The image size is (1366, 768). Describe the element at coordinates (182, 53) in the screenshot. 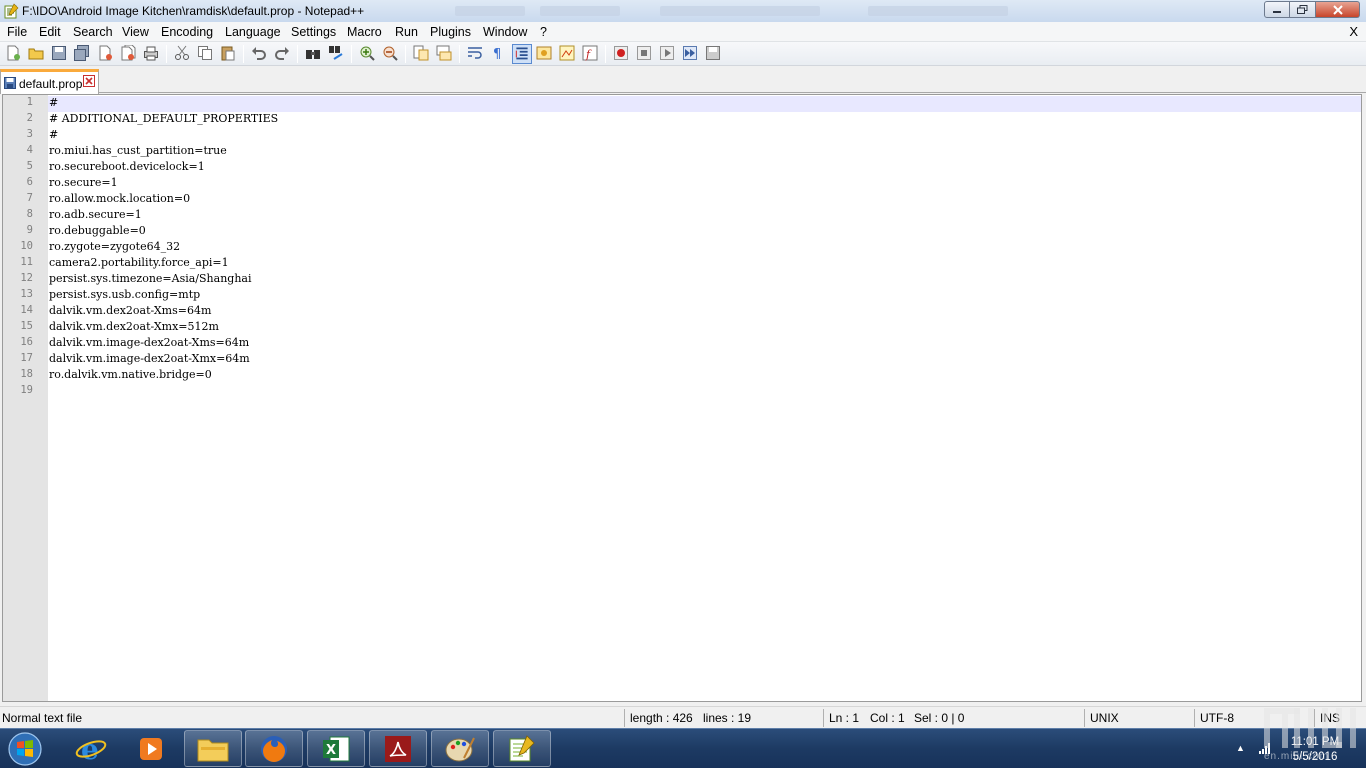

I see `cut-icon` at that location.